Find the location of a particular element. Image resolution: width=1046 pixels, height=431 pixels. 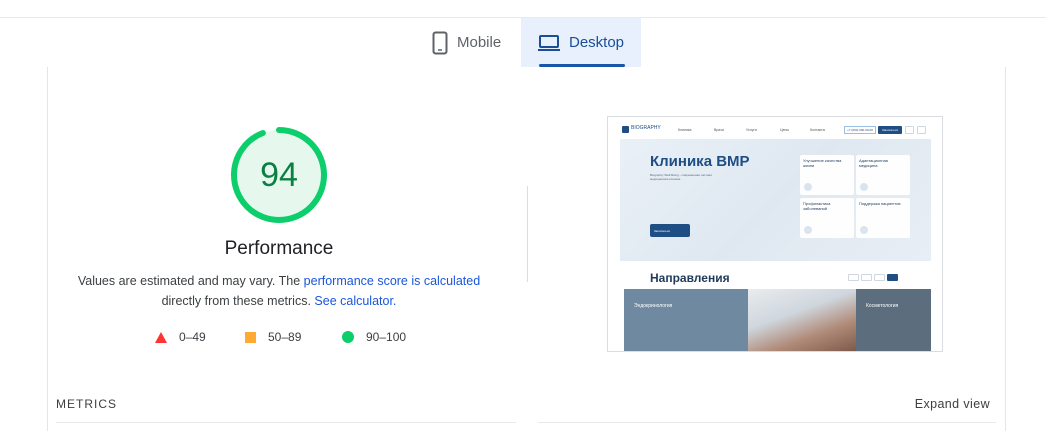

card-right-border is located at coordinates (1005, 249).